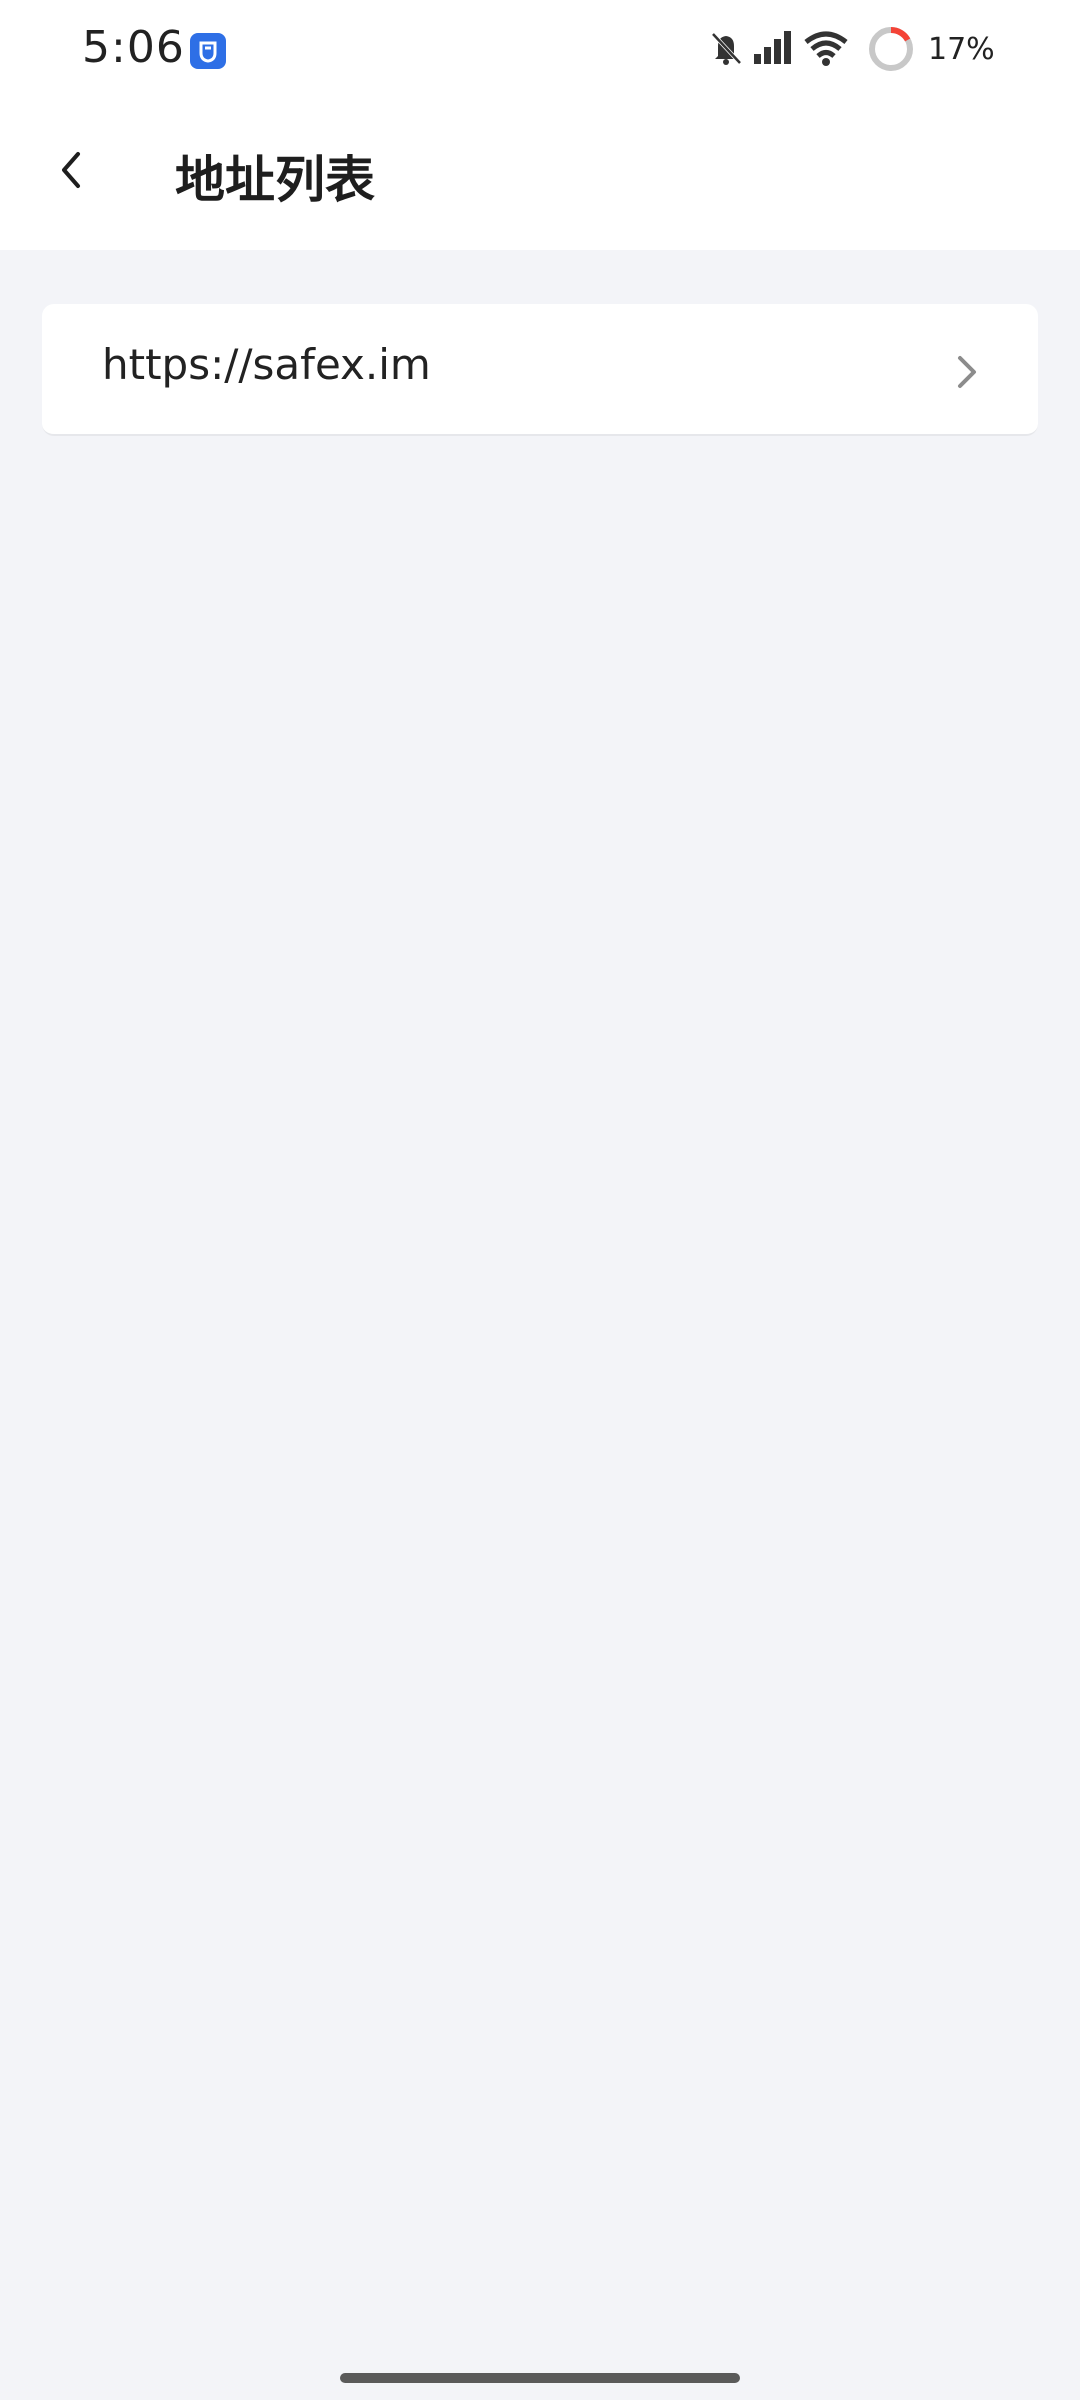 The image size is (1080, 2400). Describe the element at coordinates (275, 180) in the screenshot. I see `page-title: 地址列表` at that location.